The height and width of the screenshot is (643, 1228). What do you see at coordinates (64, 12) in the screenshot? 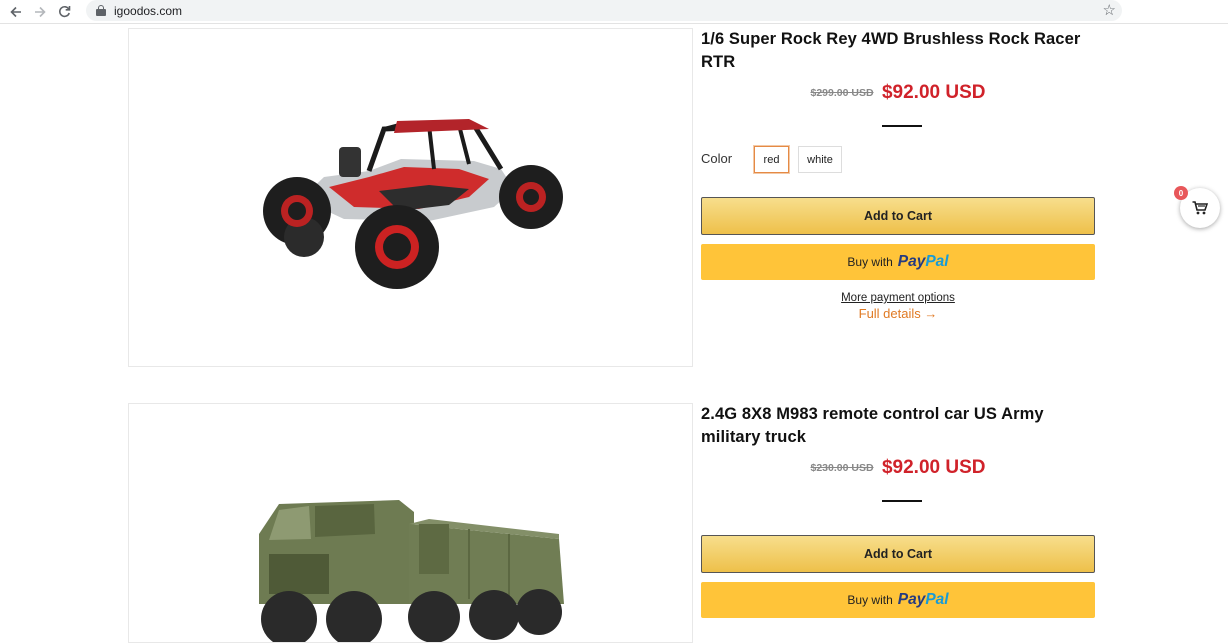
I see `reload-icon` at bounding box center [64, 12].